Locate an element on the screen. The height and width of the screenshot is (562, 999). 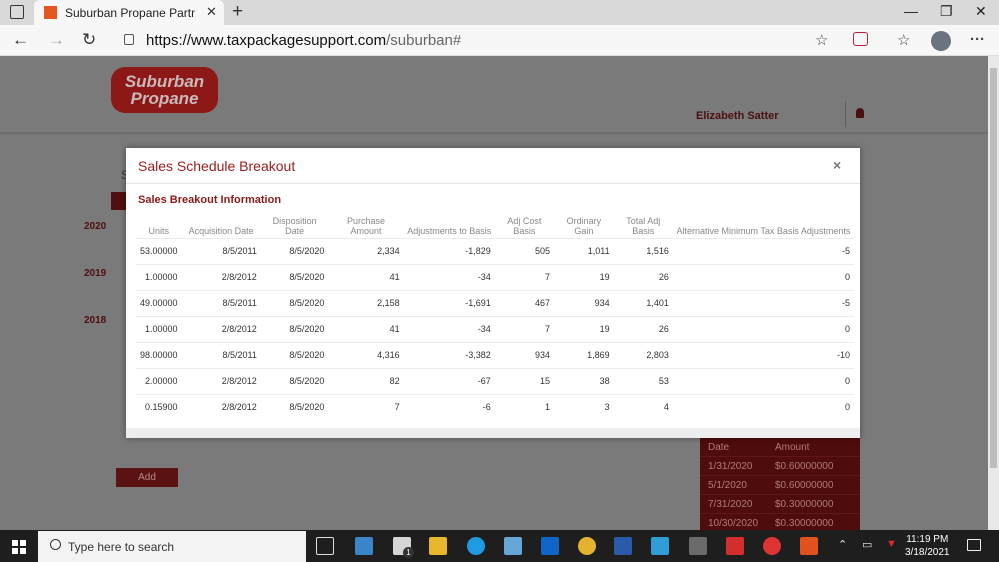
more-menu-icon: ··· is located at coordinates (977, 39).